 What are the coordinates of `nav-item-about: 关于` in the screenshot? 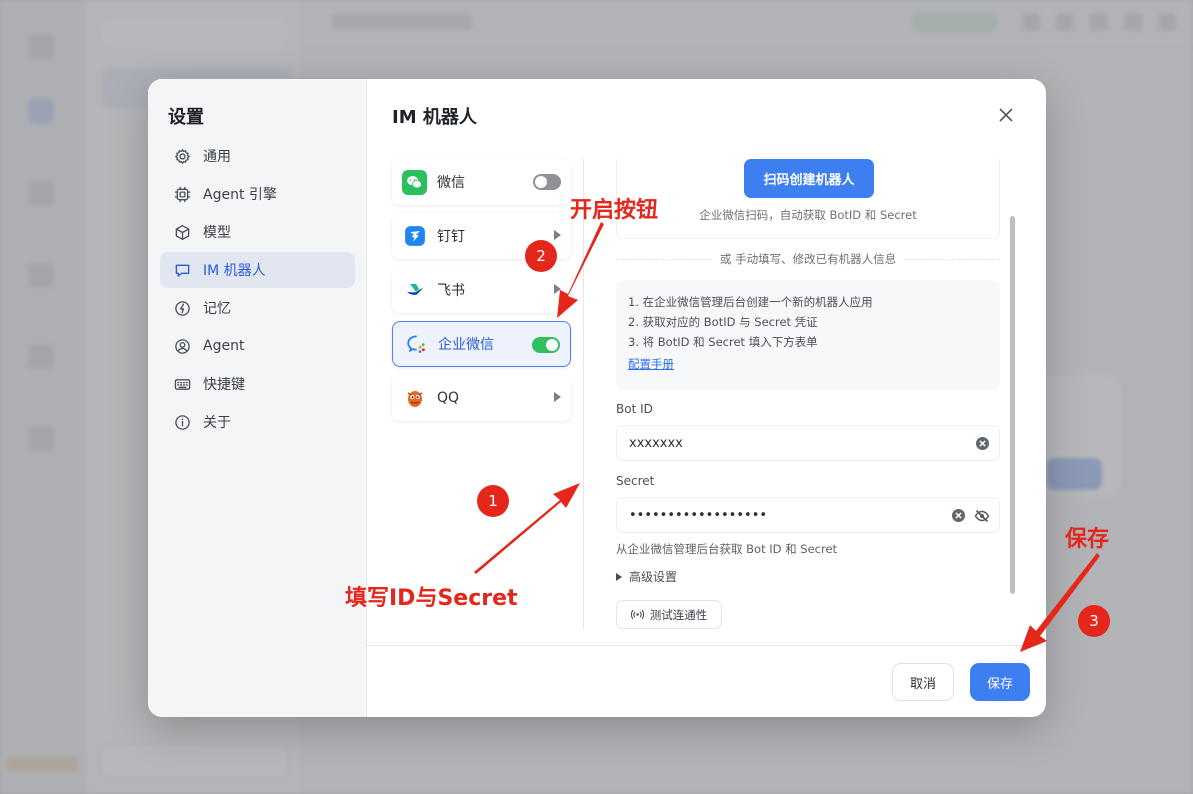 It's located at (257, 422).